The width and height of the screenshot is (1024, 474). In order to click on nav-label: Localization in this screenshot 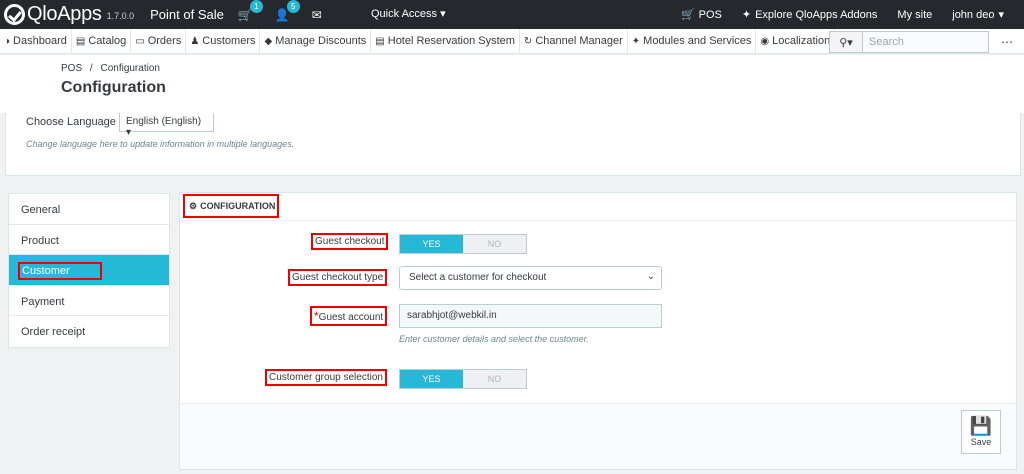, I will do `click(801, 41)`.